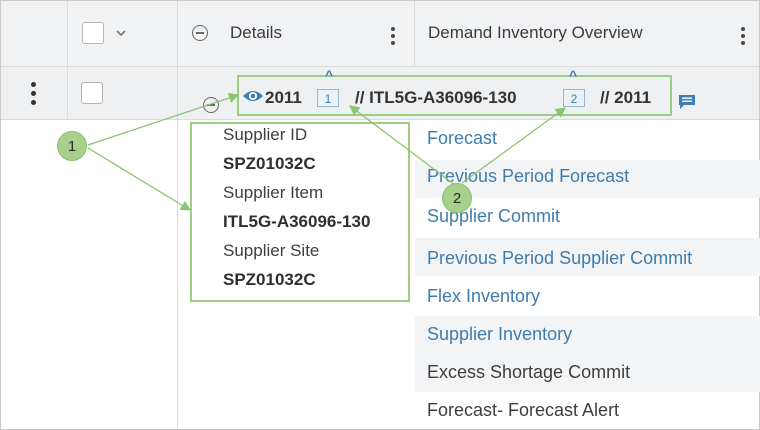  I want to click on callout-2: 2, so click(457, 198).